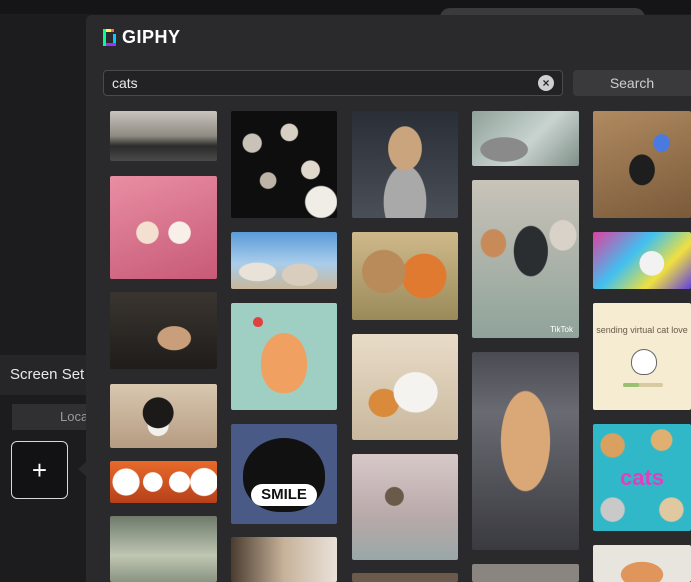 This screenshot has width=691, height=582. What do you see at coordinates (258, 322) in the screenshot?
I see `heart-icon` at bounding box center [258, 322].